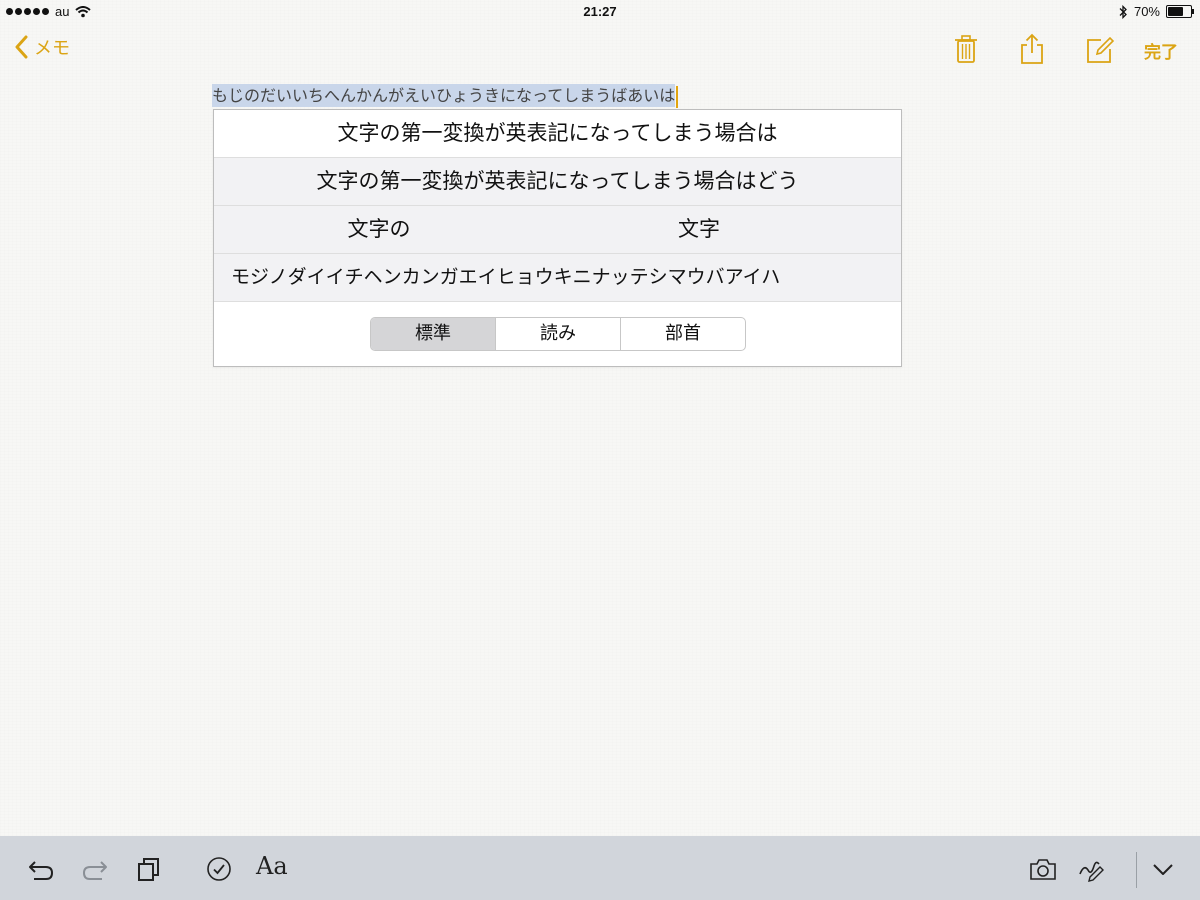 The width and height of the screenshot is (1200, 900). Describe the element at coordinates (1123, 11) in the screenshot. I see `bluetooth-icon` at that location.